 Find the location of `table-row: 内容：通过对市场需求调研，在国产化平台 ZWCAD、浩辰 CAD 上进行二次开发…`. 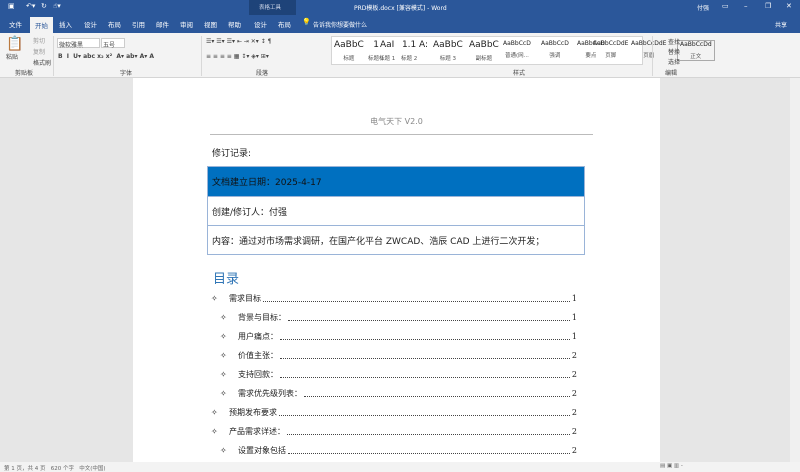

table-row: 内容：通过对市场需求调研，在国产化平台 ZWCAD、浩辰 CAD 上进行二次开发… is located at coordinates (396, 239).